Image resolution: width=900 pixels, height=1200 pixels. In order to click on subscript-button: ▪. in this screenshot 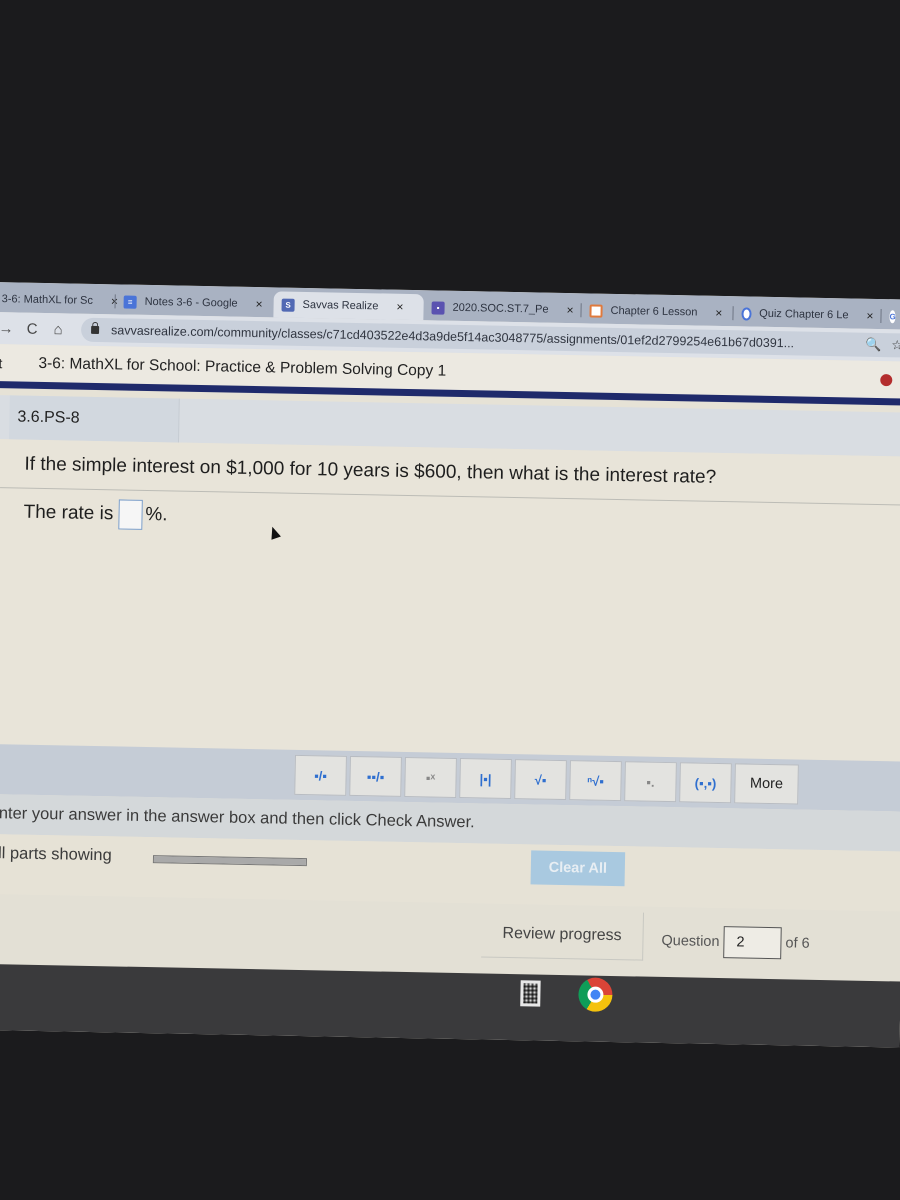, I will do `click(650, 782)`.